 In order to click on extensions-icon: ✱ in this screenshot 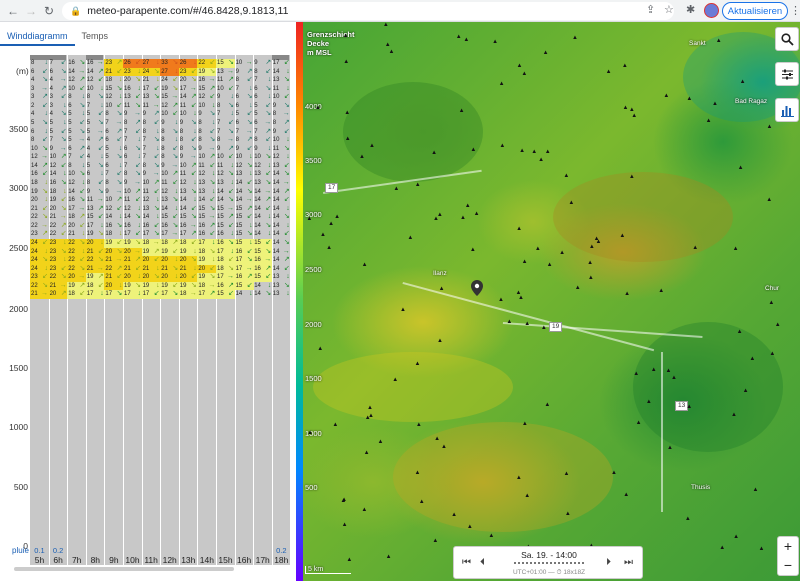, I will do `click(690, 9)`.